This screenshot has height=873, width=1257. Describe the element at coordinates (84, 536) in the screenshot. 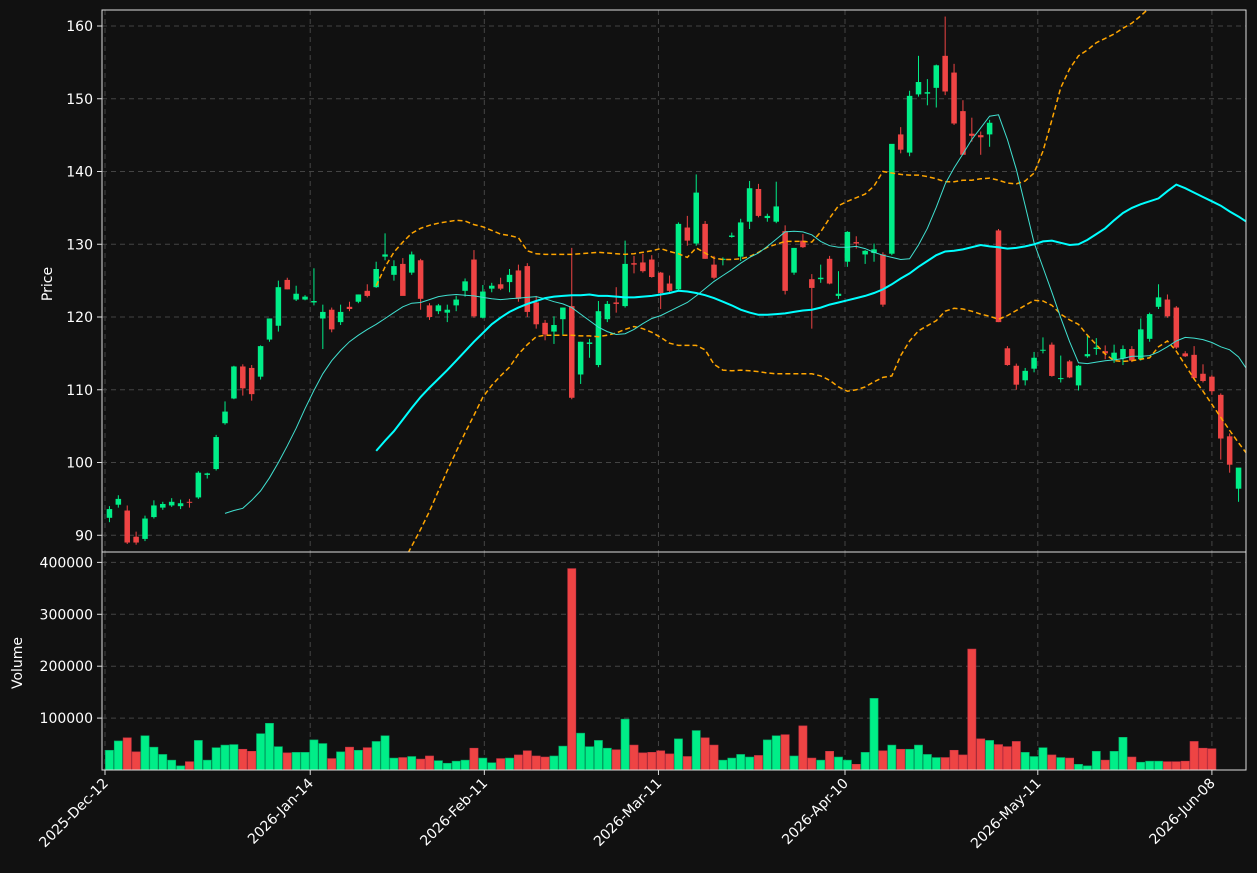

I see `price-tick-label: 90` at that location.